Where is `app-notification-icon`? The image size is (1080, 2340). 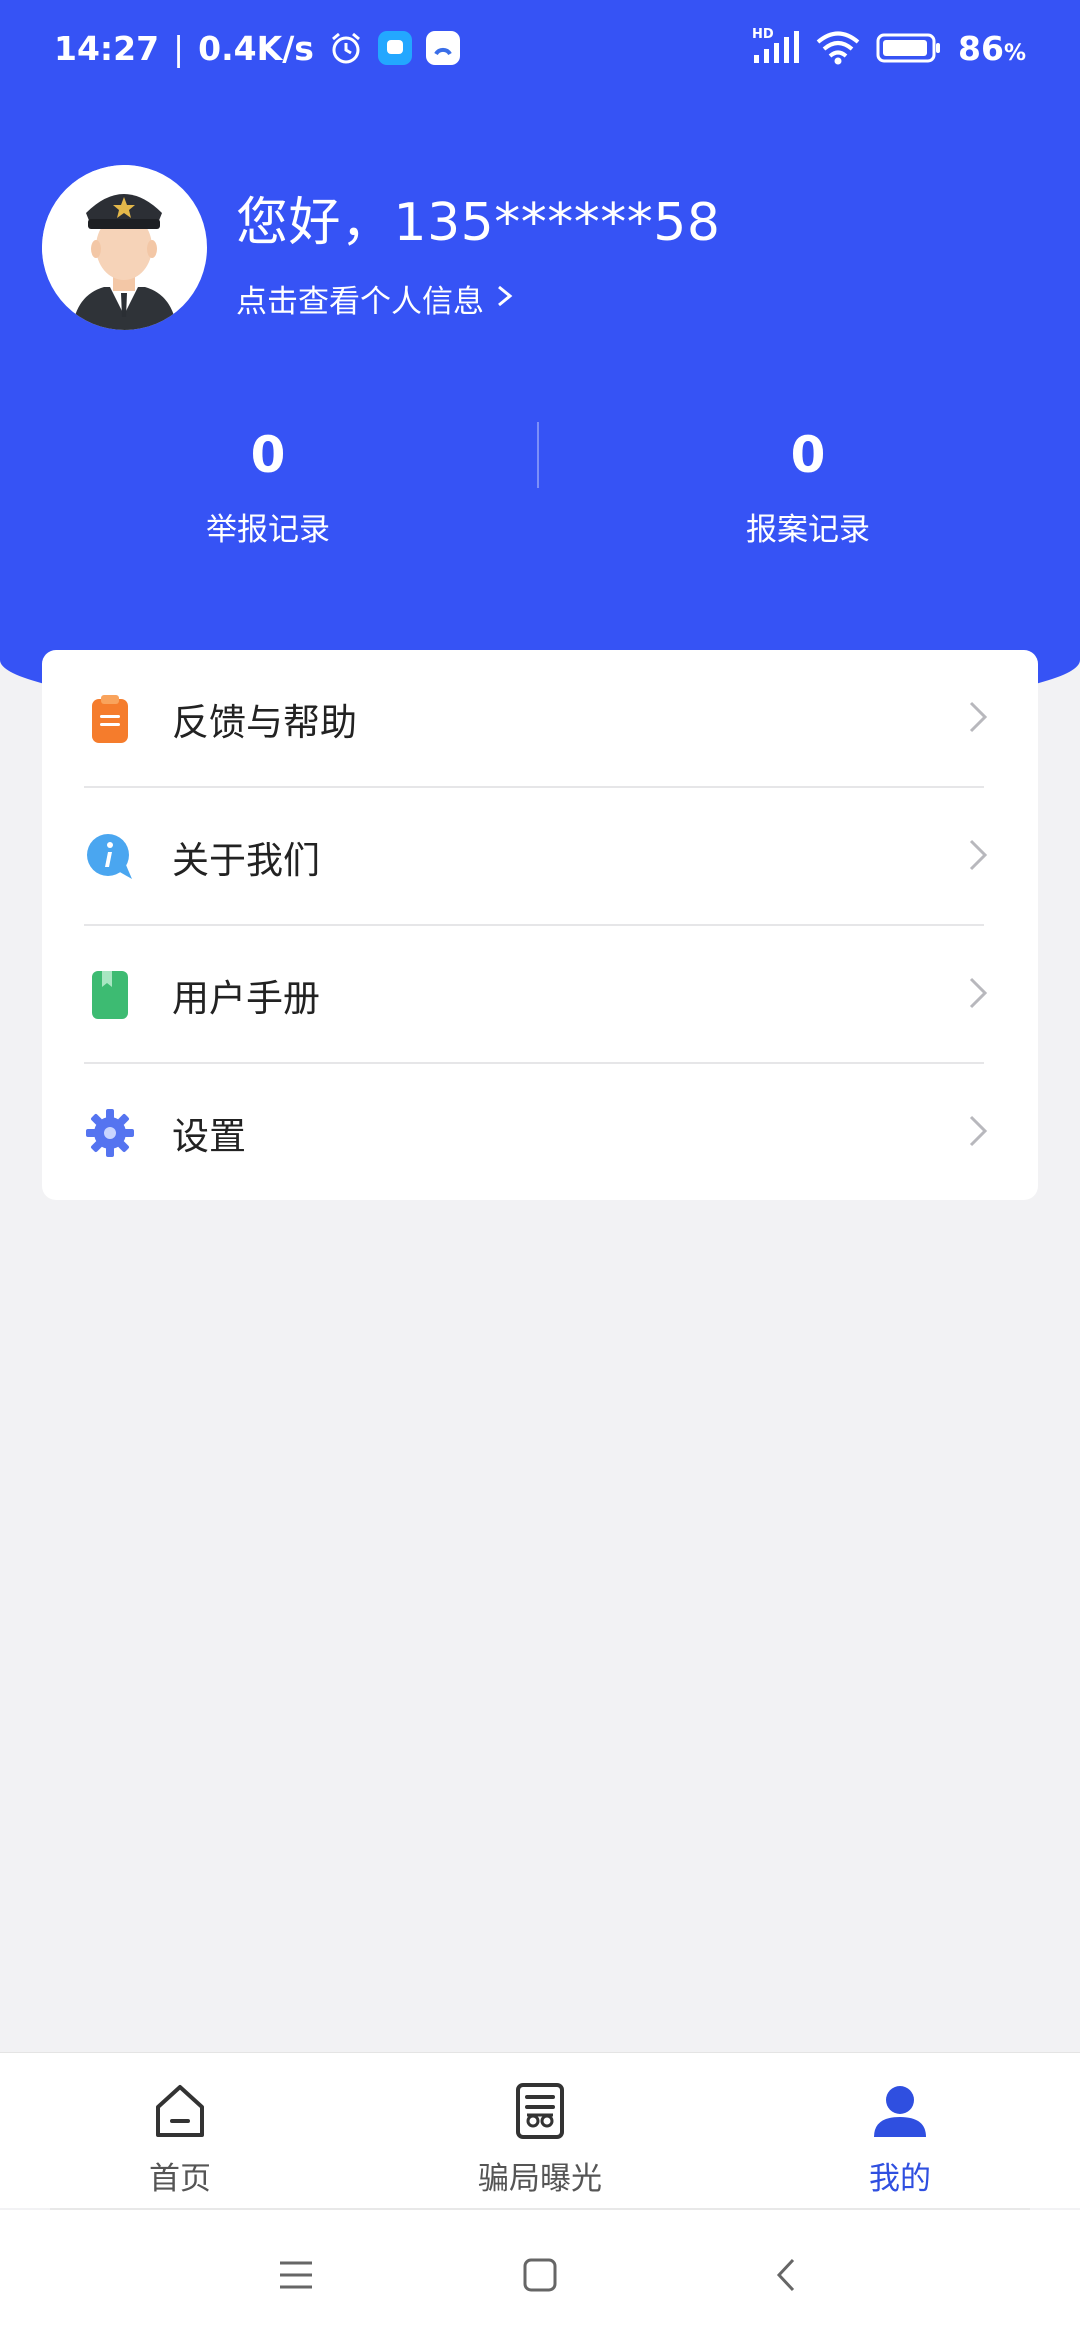
app-notification-icon is located at coordinates (442, 48).